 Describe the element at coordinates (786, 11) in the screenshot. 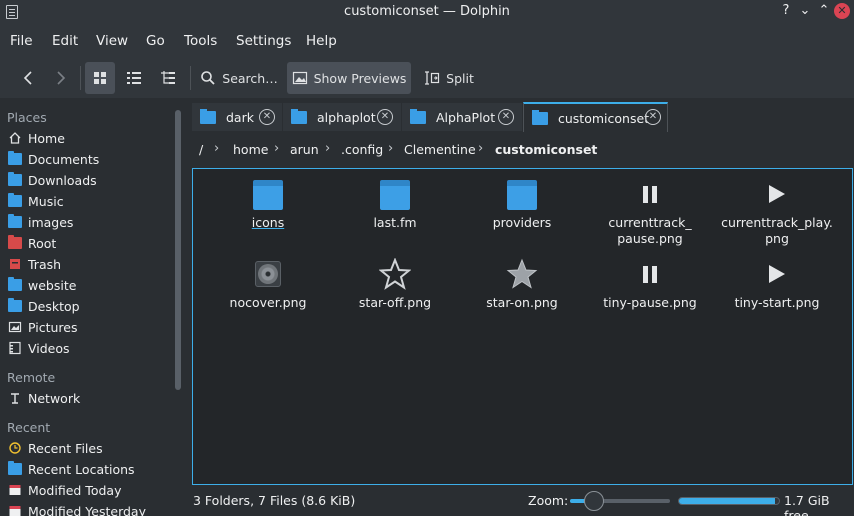

I see `help-button: ?` at that location.